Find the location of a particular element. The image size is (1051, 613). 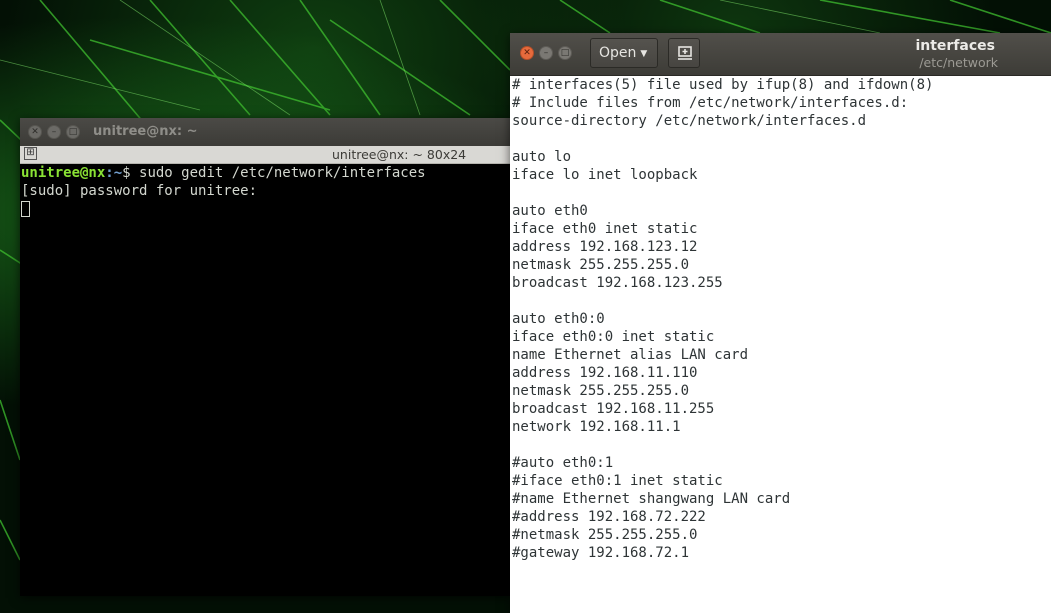

editor-line: iface eth0:0 inet static is located at coordinates (781, 337).